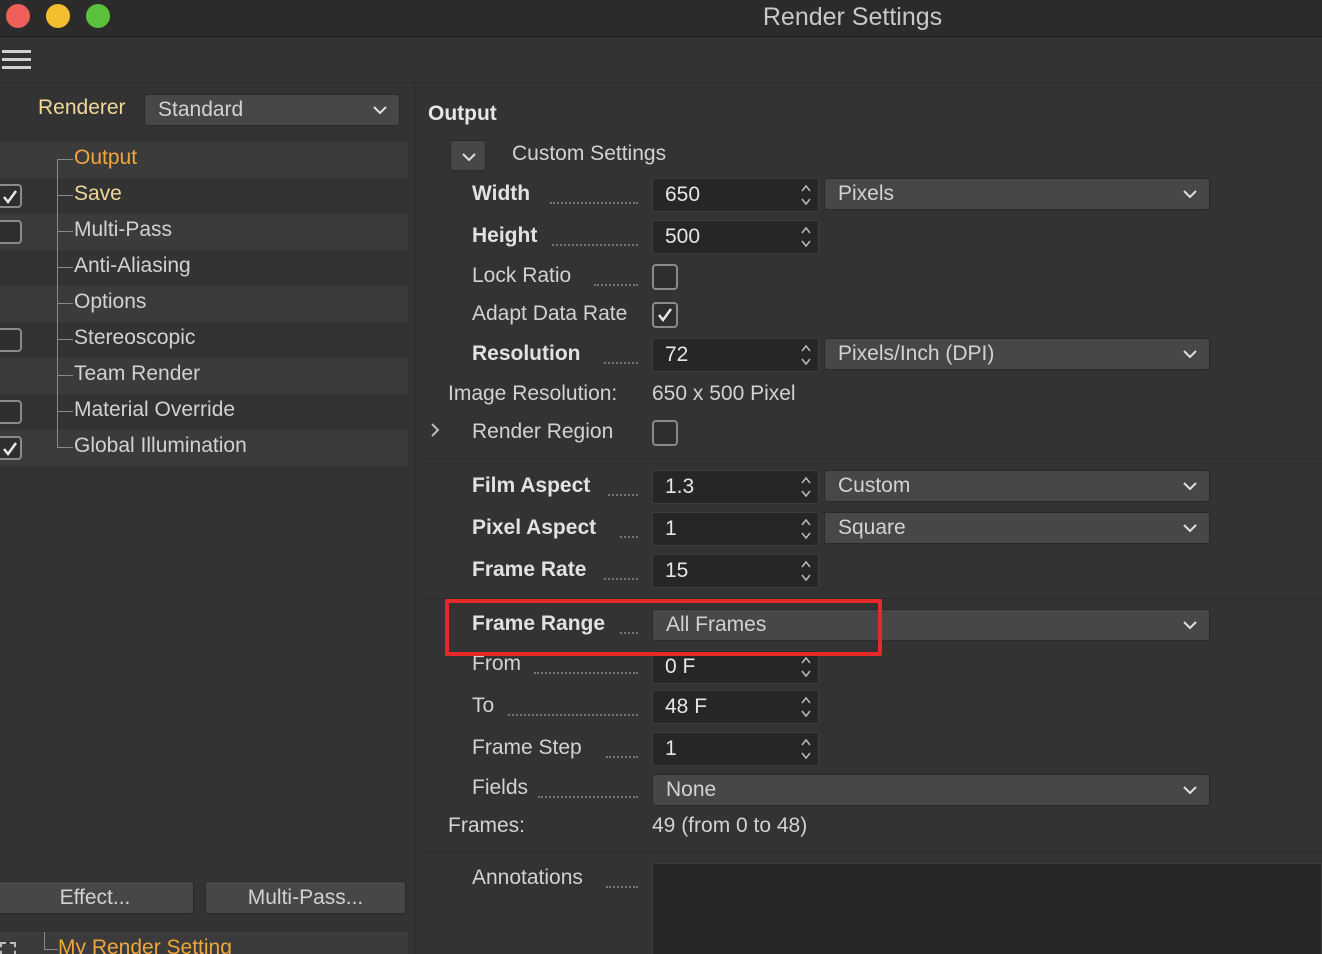 The width and height of the screenshot is (1322, 954). Describe the element at coordinates (145, 945) in the screenshot. I see `preset-name: My Render Setting` at that location.